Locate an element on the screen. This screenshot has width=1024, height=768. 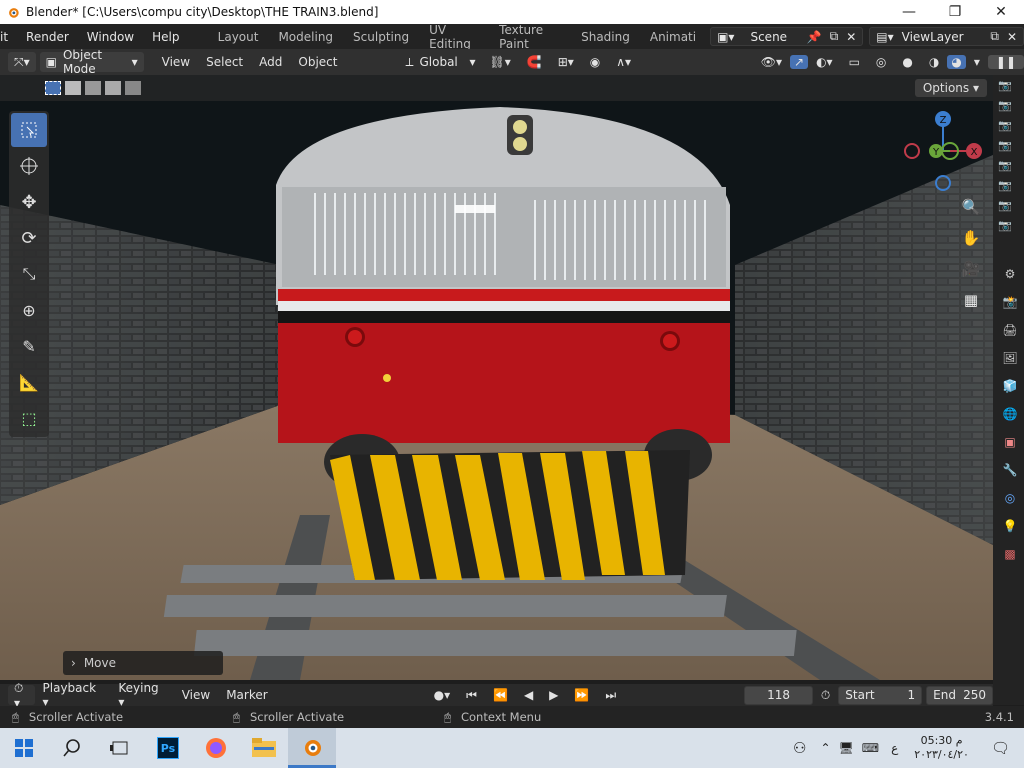
blender-taskbar-icon is located at coordinates (312, 748).